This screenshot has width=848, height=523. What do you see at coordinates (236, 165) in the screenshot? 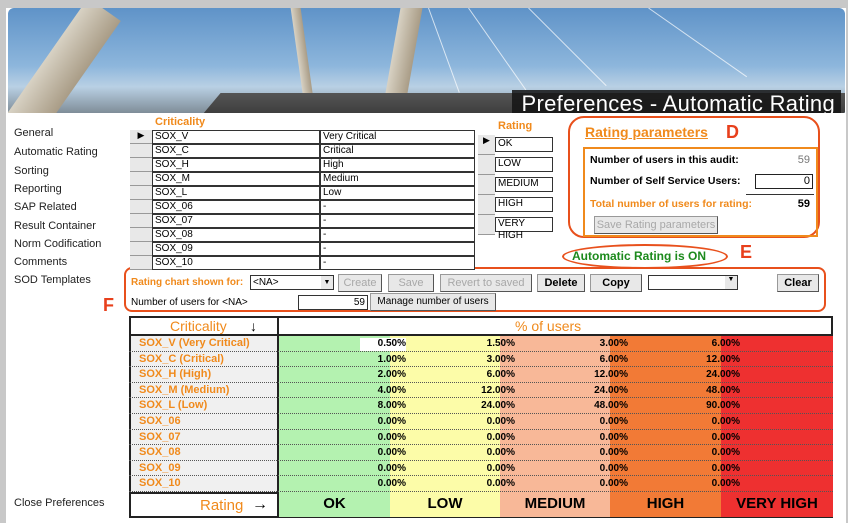
I see `criticality-code-cell: SOX_H` at bounding box center [236, 165].